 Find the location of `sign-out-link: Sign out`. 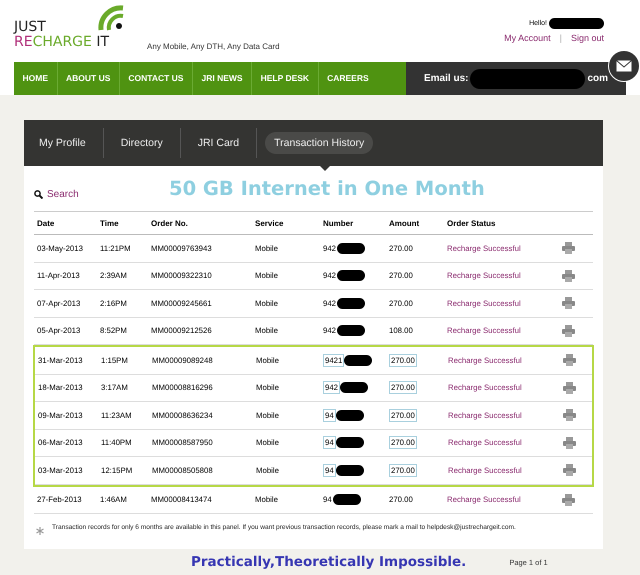

sign-out-link: Sign out is located at coordinates (587, 38).